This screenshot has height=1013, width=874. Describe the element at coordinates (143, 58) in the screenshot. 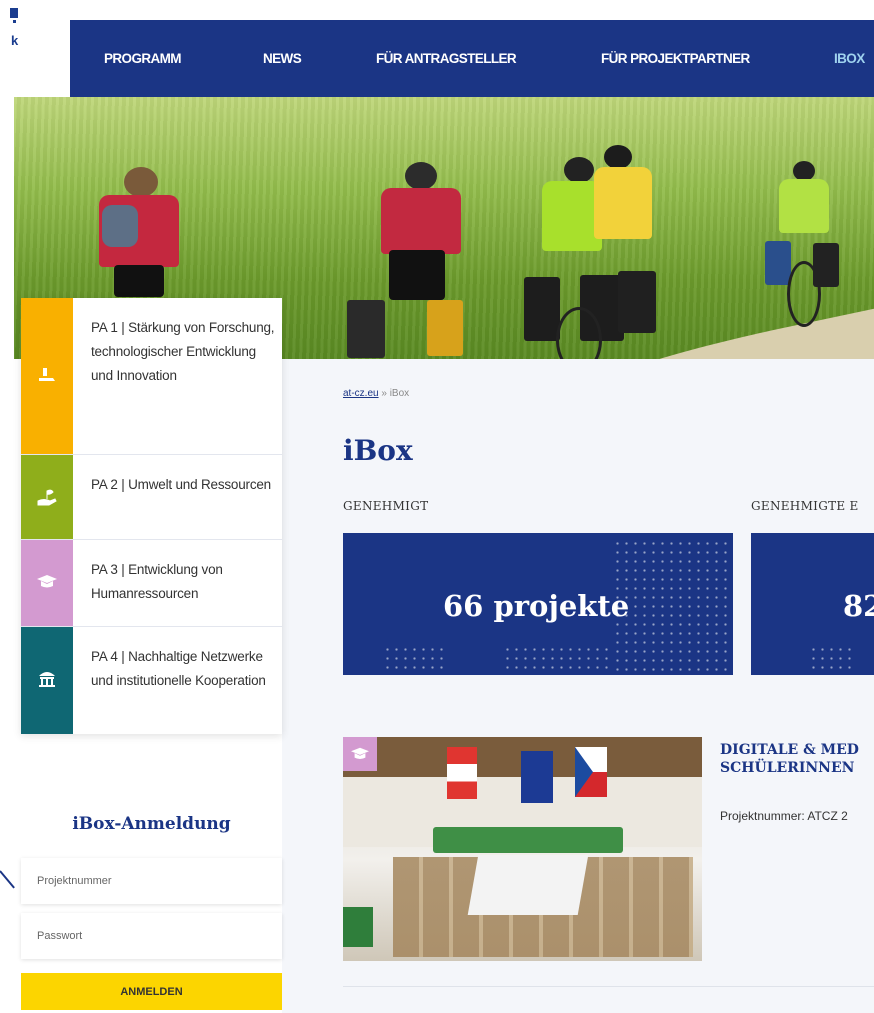

I see `nav-item-programm: PROGRAMM` at that location.